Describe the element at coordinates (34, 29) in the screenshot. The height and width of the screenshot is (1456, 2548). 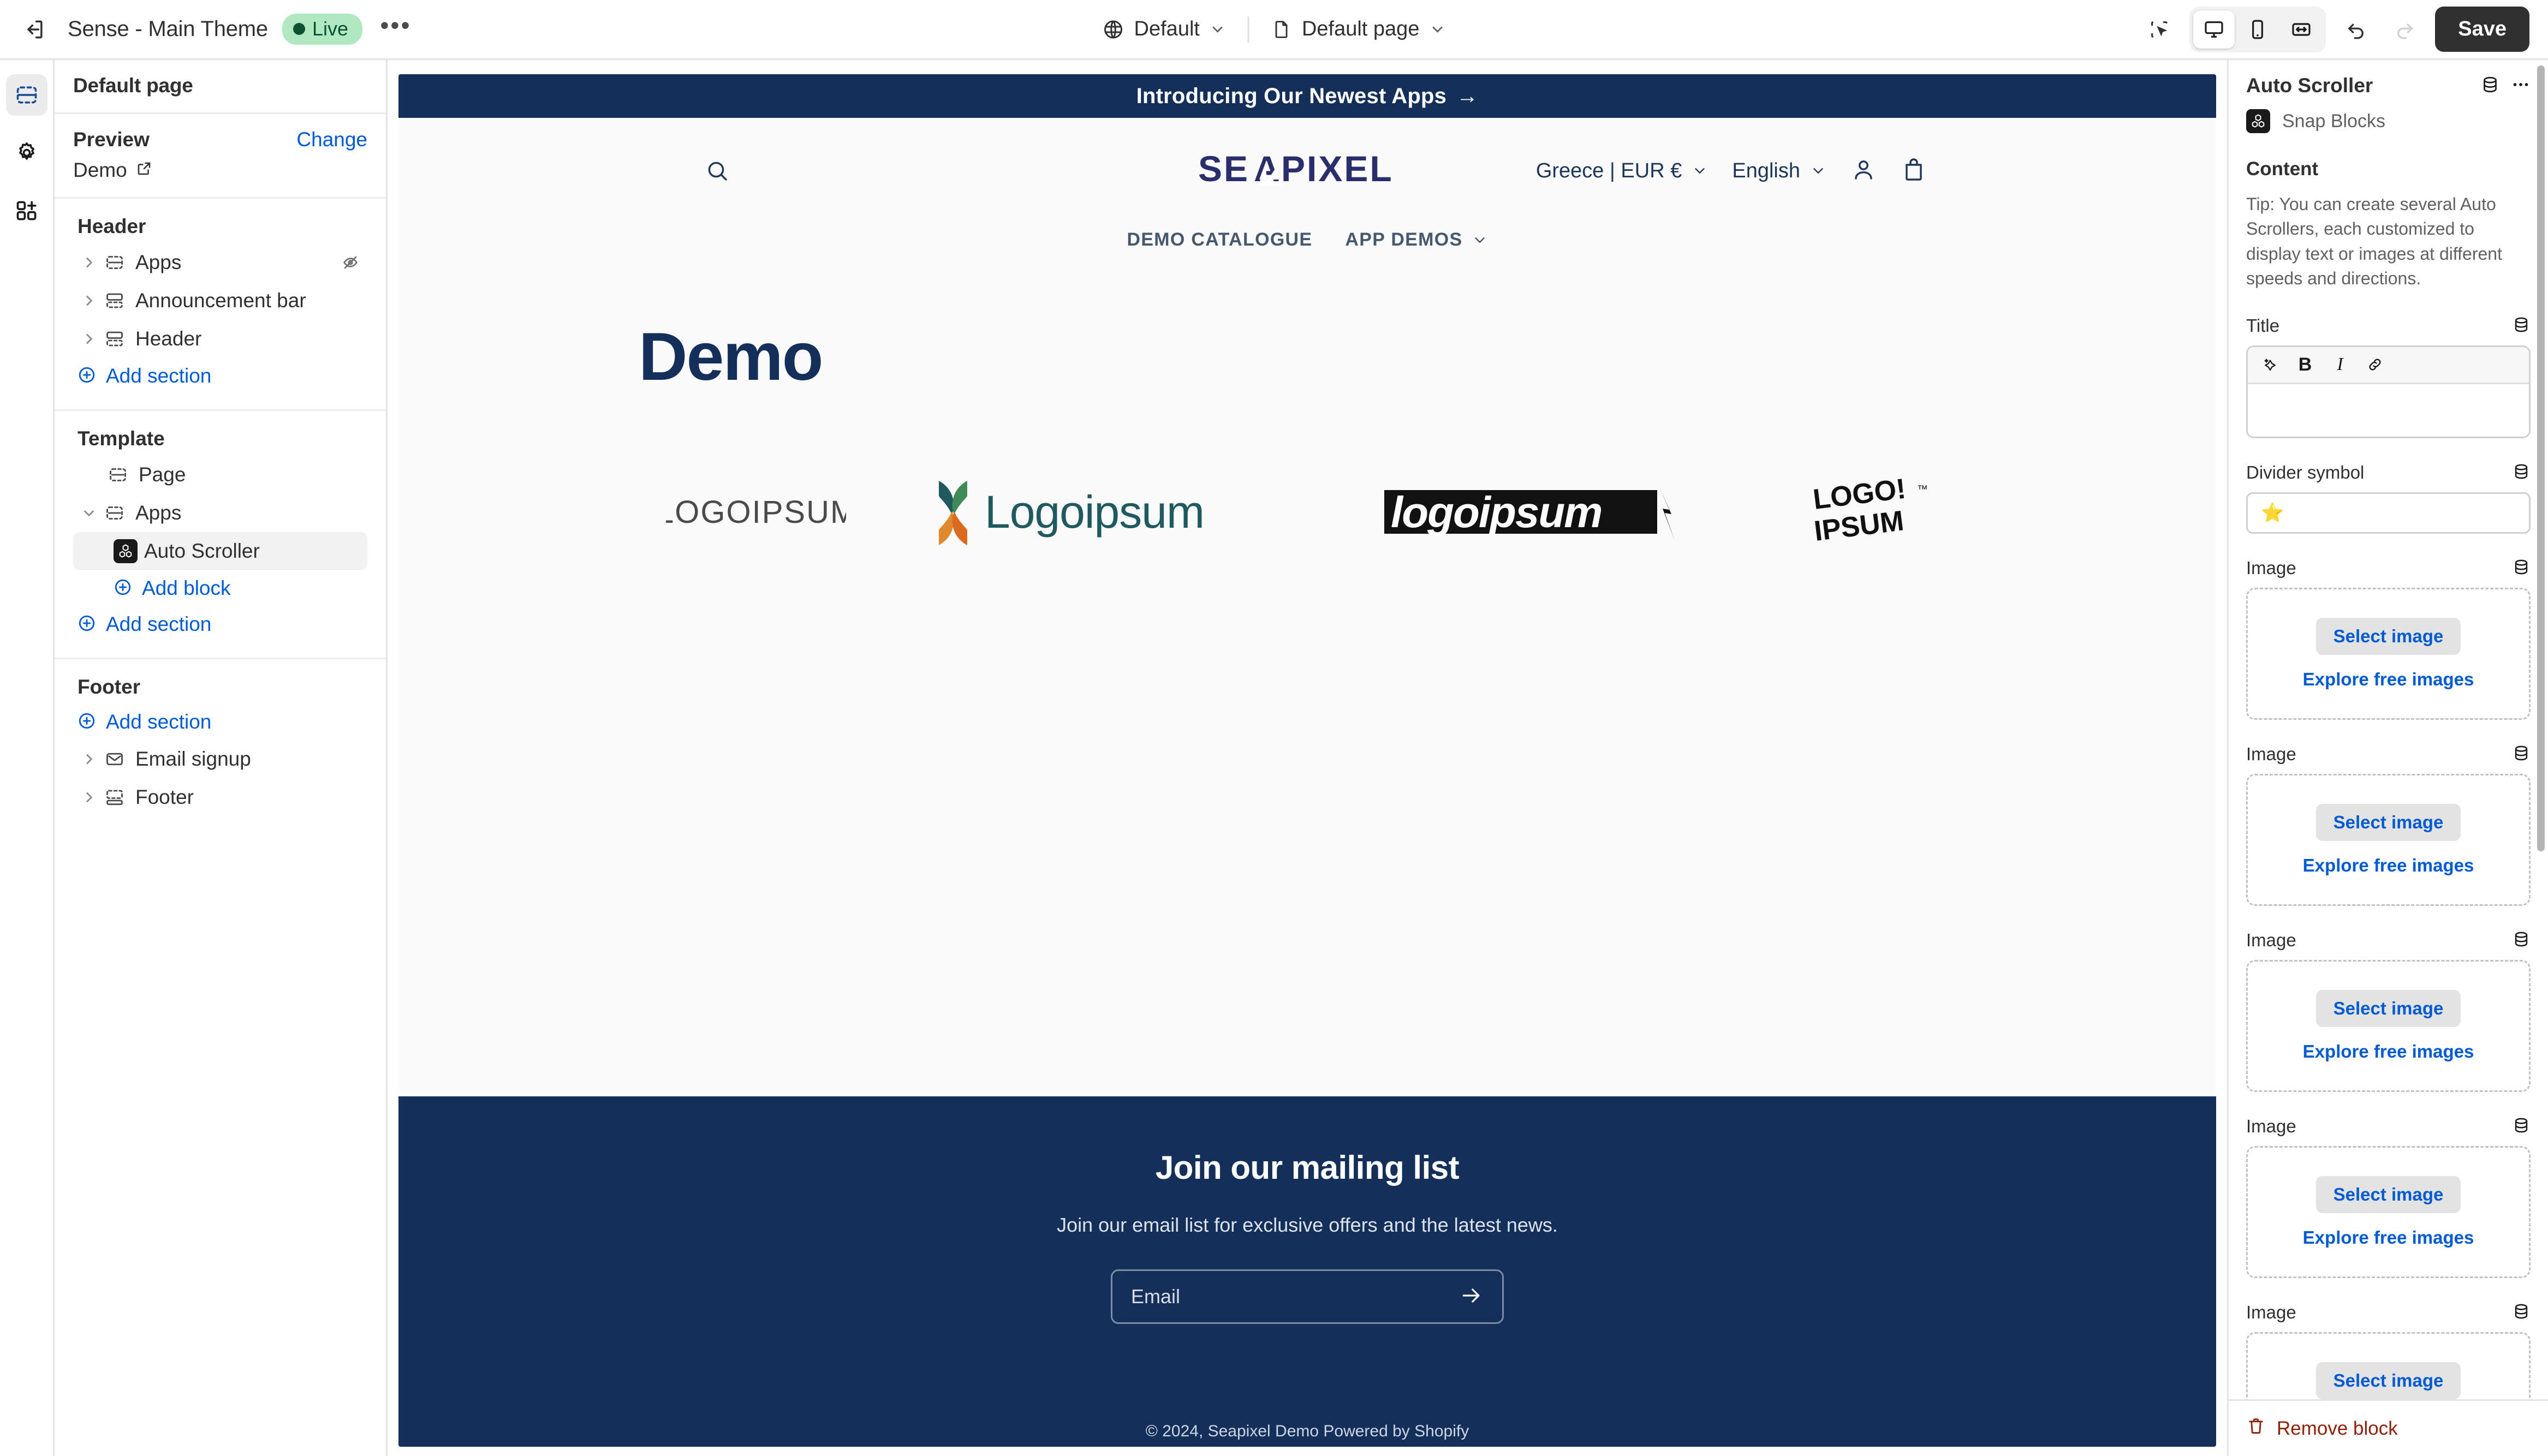
I see `exit-icon` at that location.